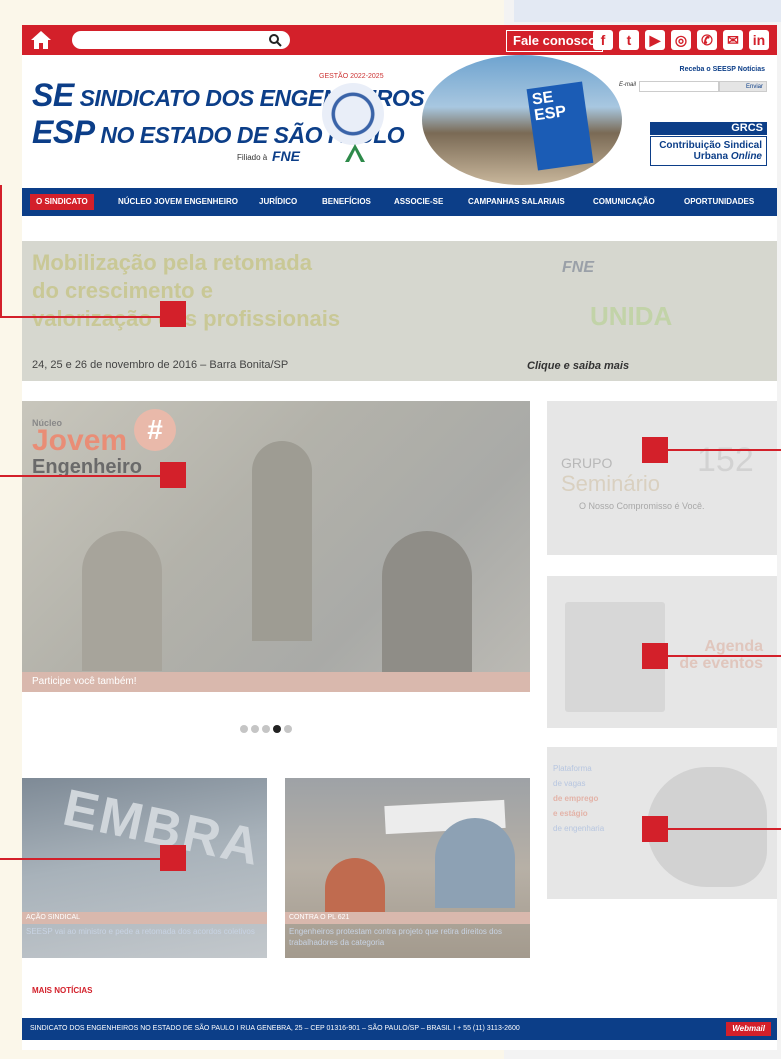 This screenshot has height=1059, width=781. What do you see at coordinates (578, 366) in the screenshot?
I see `banner-cta: Clique e saiba mais` at bounding box center [578, 366].